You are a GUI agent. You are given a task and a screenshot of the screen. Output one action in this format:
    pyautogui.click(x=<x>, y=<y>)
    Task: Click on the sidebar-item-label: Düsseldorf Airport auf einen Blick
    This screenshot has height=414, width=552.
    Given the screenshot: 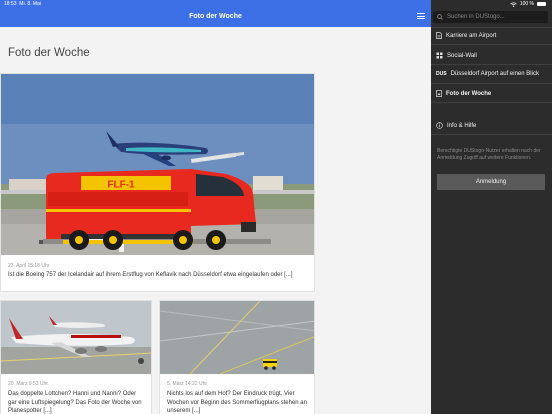 What is the action you would take?
    pyautogui.click(x=494, y=74)
    